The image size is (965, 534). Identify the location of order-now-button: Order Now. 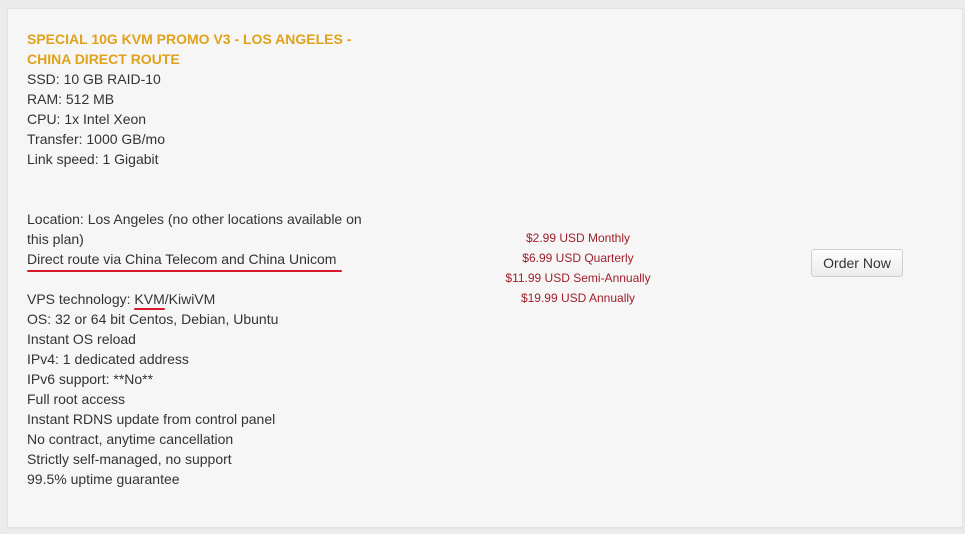
(857, 263).